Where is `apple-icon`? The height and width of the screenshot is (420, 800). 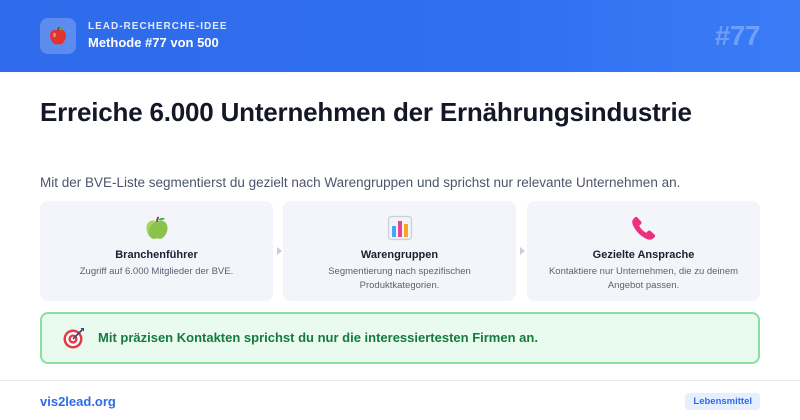
apple-icon is located at coordinates (58, 36).